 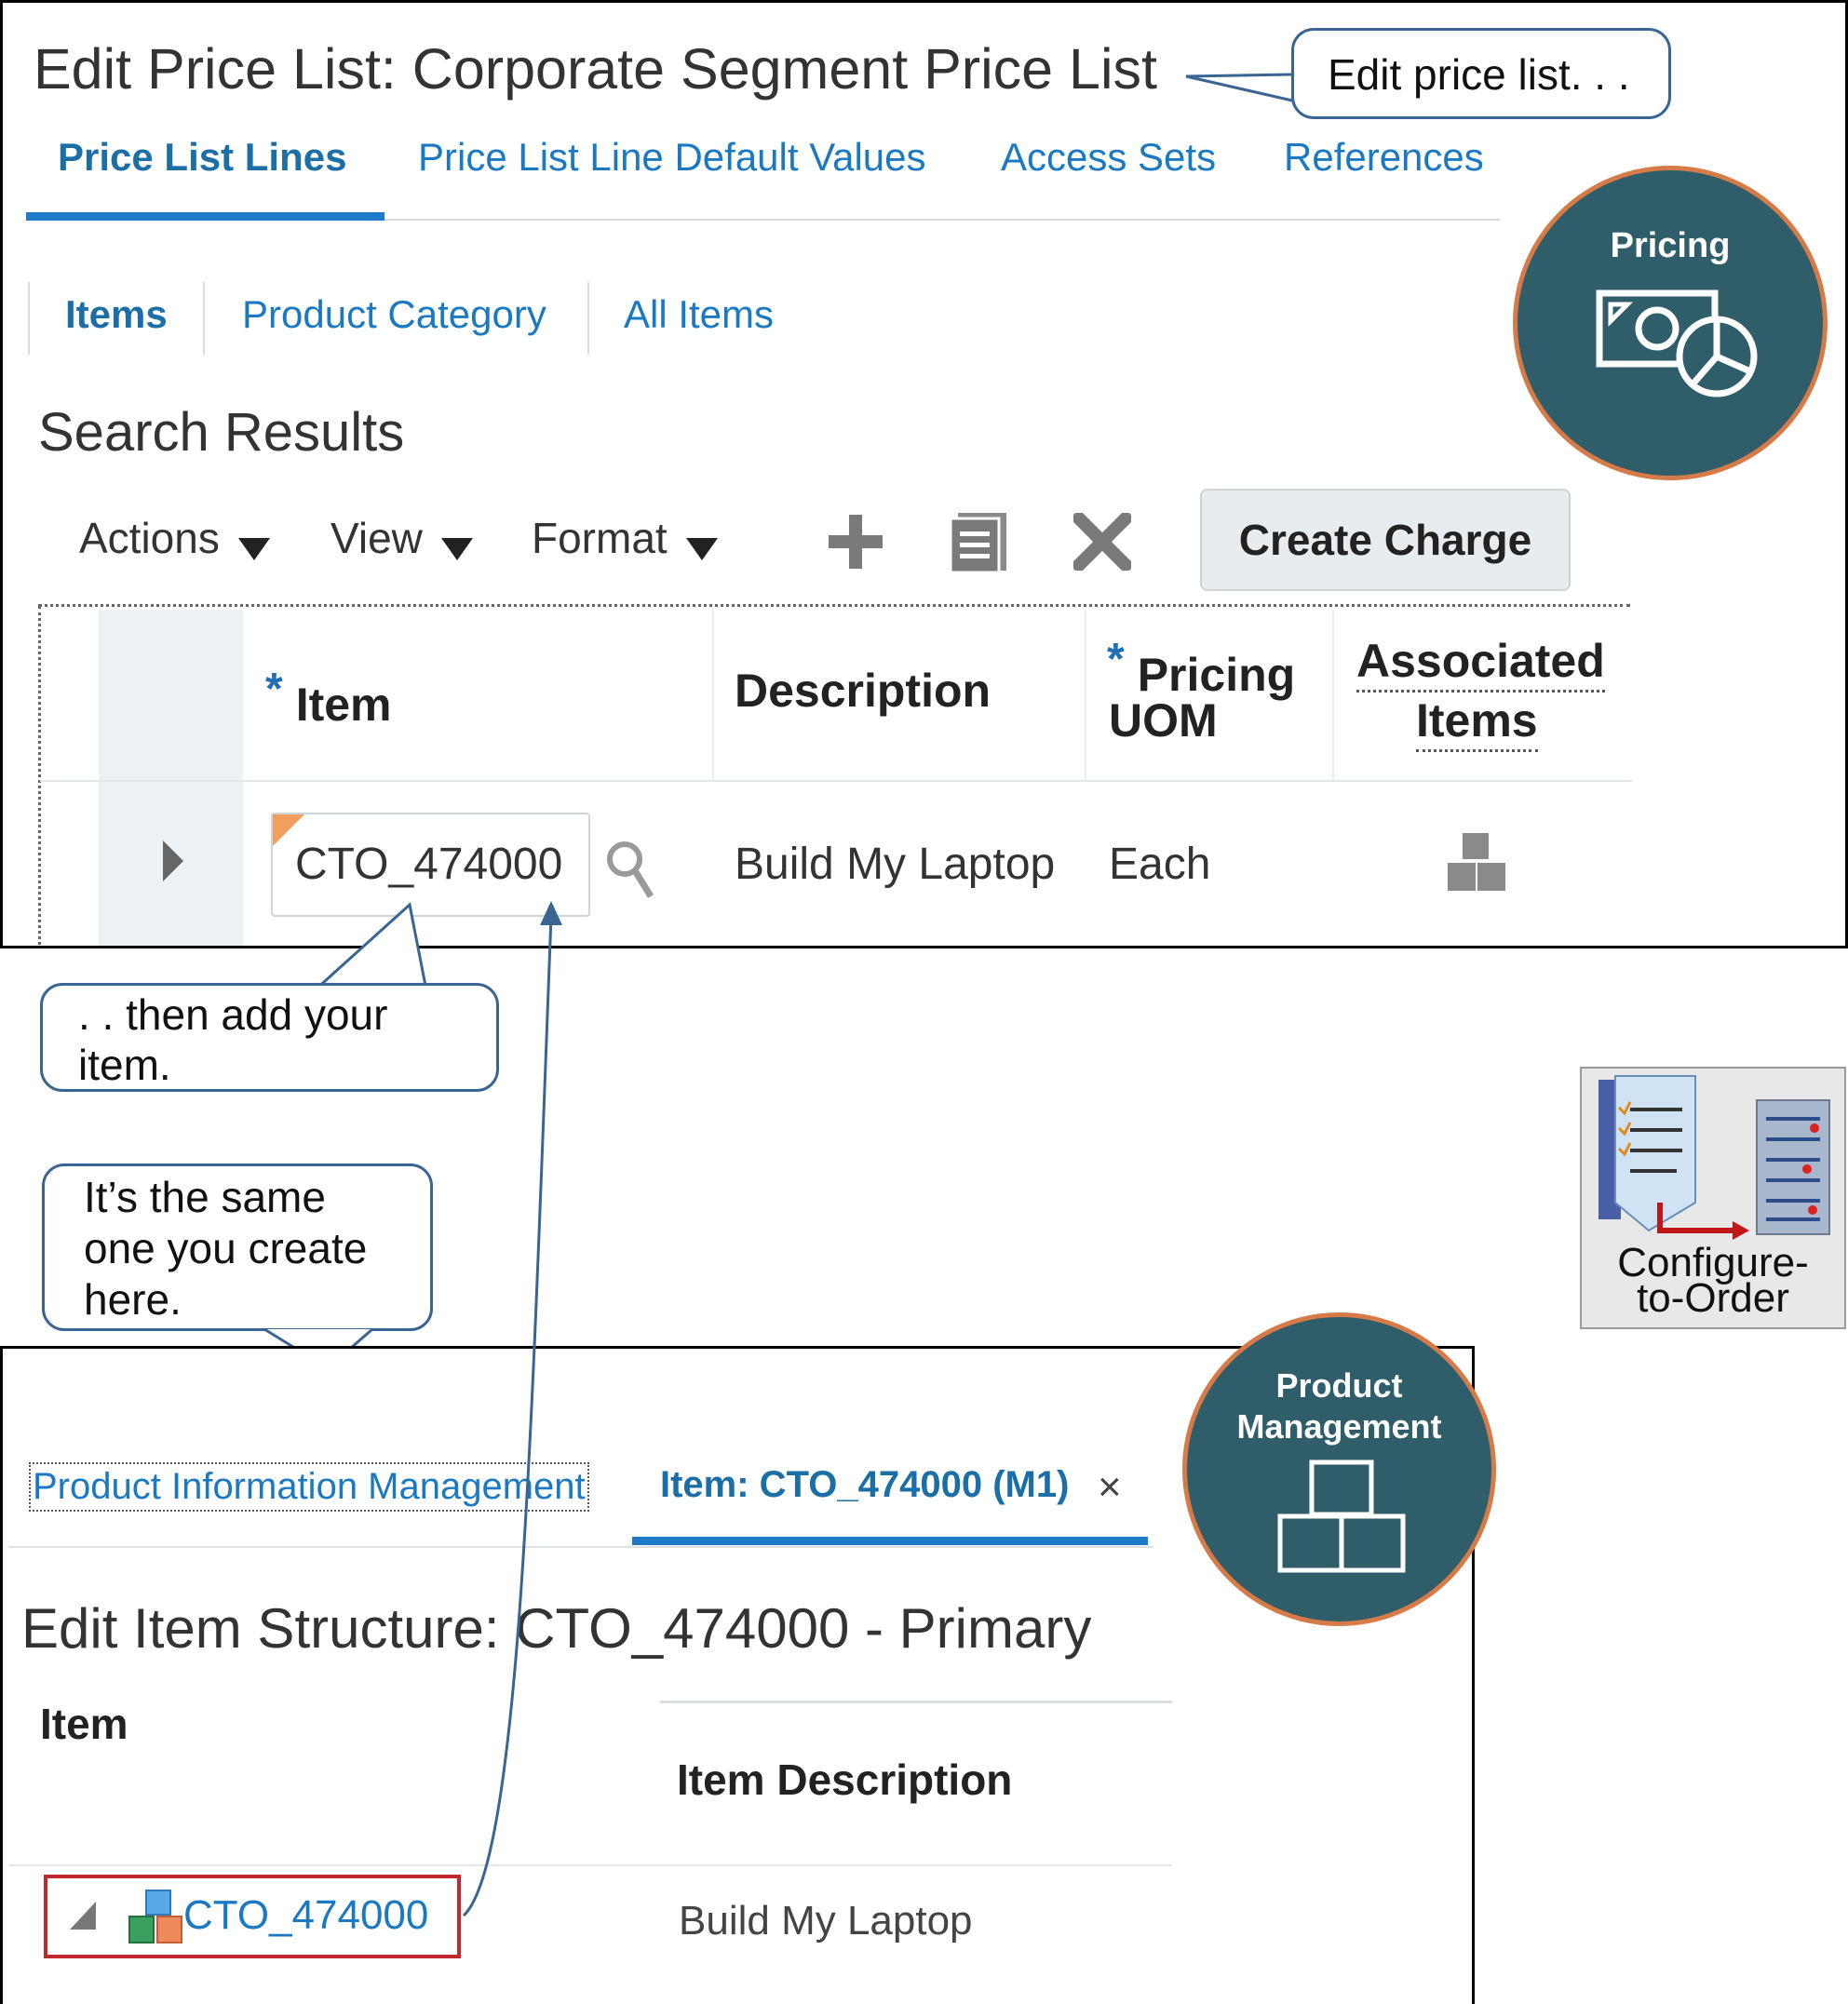 I want to click on view-menu: View, so click(x=401, y=538).